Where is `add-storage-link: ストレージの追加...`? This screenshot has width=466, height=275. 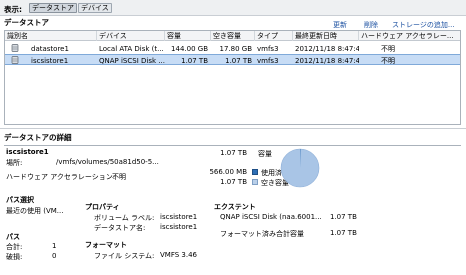 add-storage-link: ストレージの追加... is located at coordinates (423, 25).